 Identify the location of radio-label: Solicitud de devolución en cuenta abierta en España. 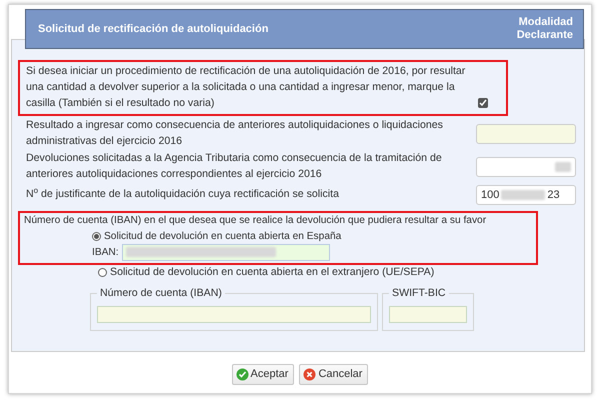
(223, 236).